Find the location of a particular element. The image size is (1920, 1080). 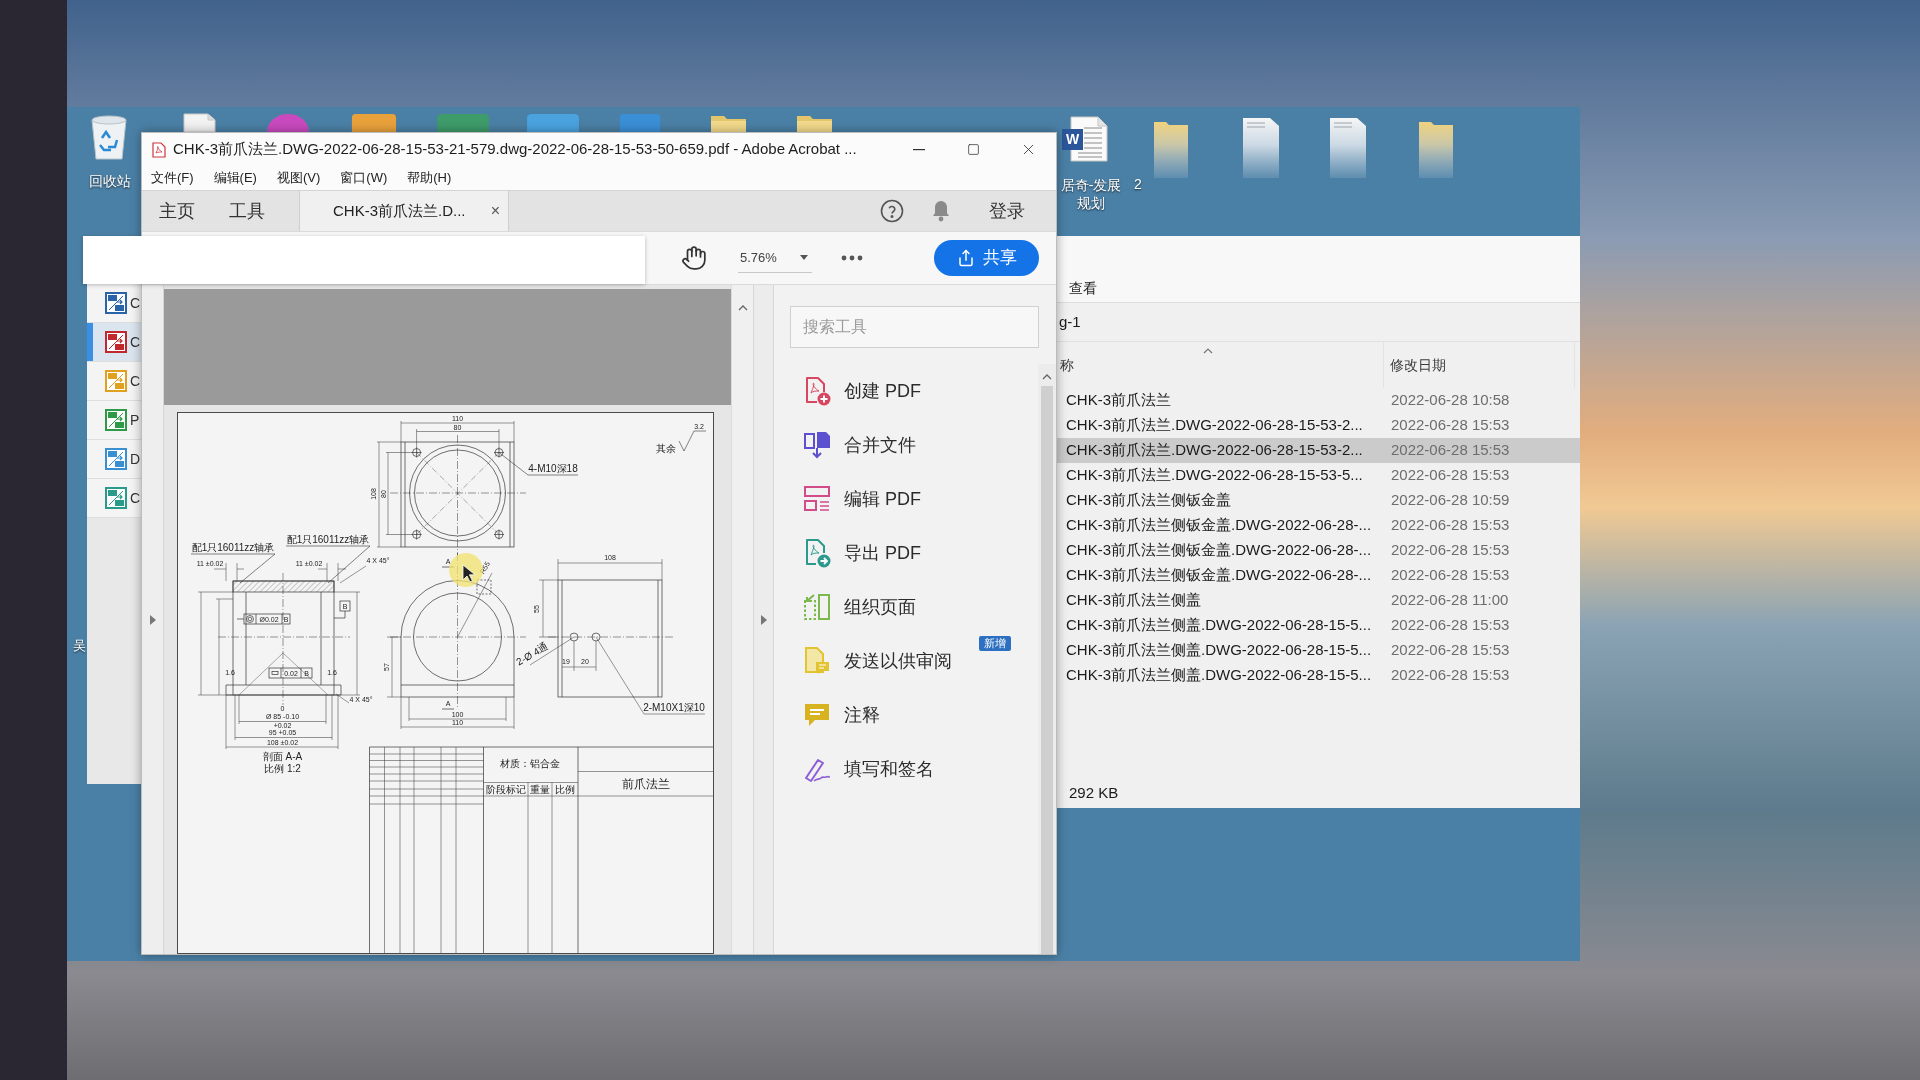

ribbon-tab: 查看 is located at coordinates (1083, 288).